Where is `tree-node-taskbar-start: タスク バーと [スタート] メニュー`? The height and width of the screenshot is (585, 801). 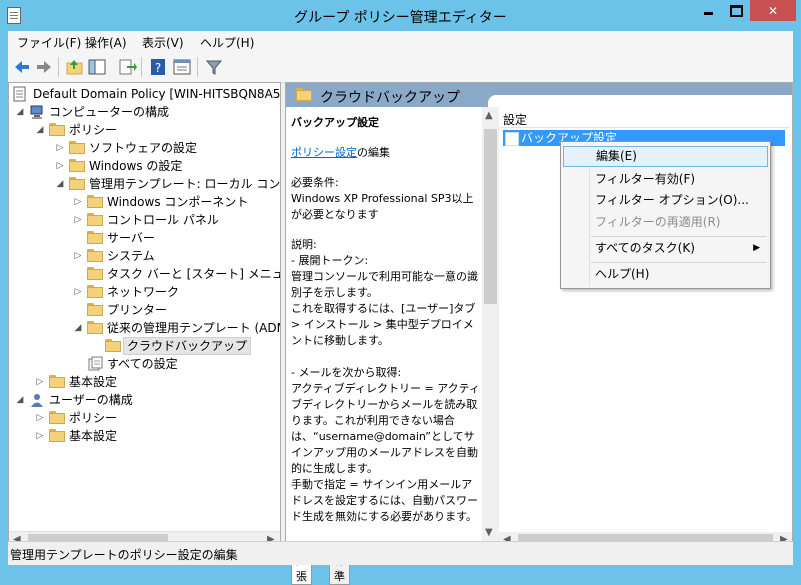
tree-node-taskbar-start: タスク バーと [スタート] メニュー is located at coordinates (175, 274).